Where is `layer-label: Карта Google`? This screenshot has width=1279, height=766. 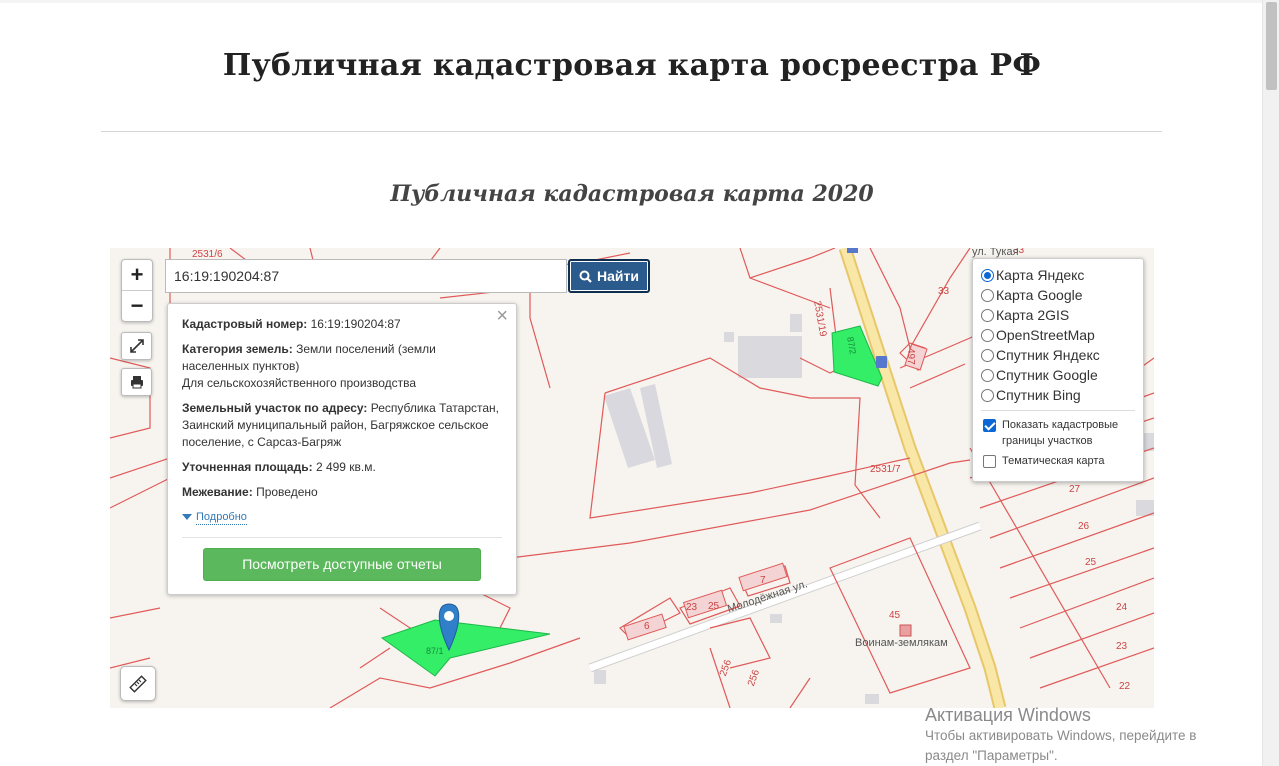 layer-label: Карта Google is located at coordinates (1039, 295).